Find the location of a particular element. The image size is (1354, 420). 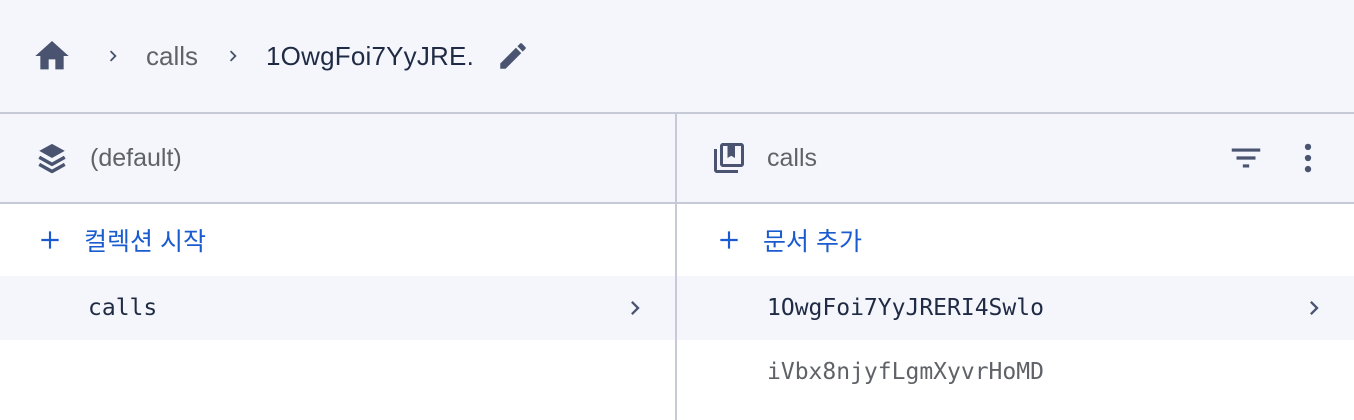

add-document-button: 문서 추가 is located at coordinates (1015, 240).